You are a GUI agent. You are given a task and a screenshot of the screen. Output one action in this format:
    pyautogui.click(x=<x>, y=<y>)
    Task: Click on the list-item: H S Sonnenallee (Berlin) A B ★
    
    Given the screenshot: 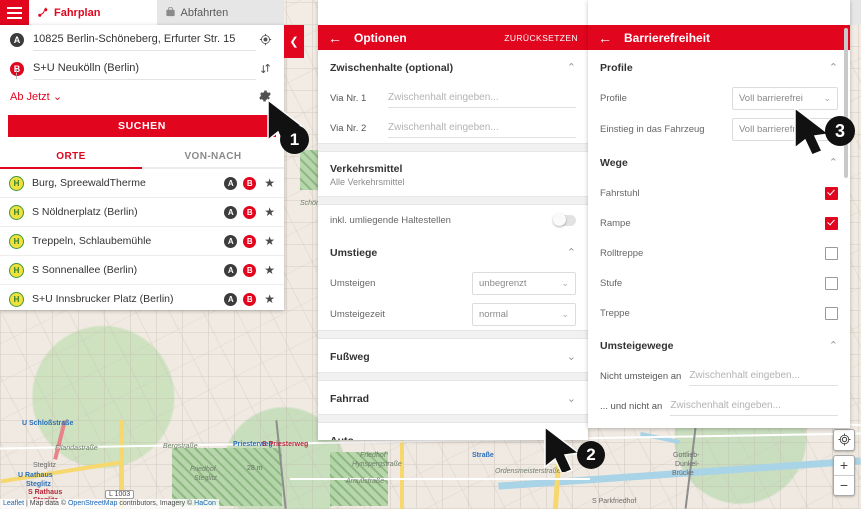 What is the action you would take?
    pyautogui.click(x=142, y=270)
    